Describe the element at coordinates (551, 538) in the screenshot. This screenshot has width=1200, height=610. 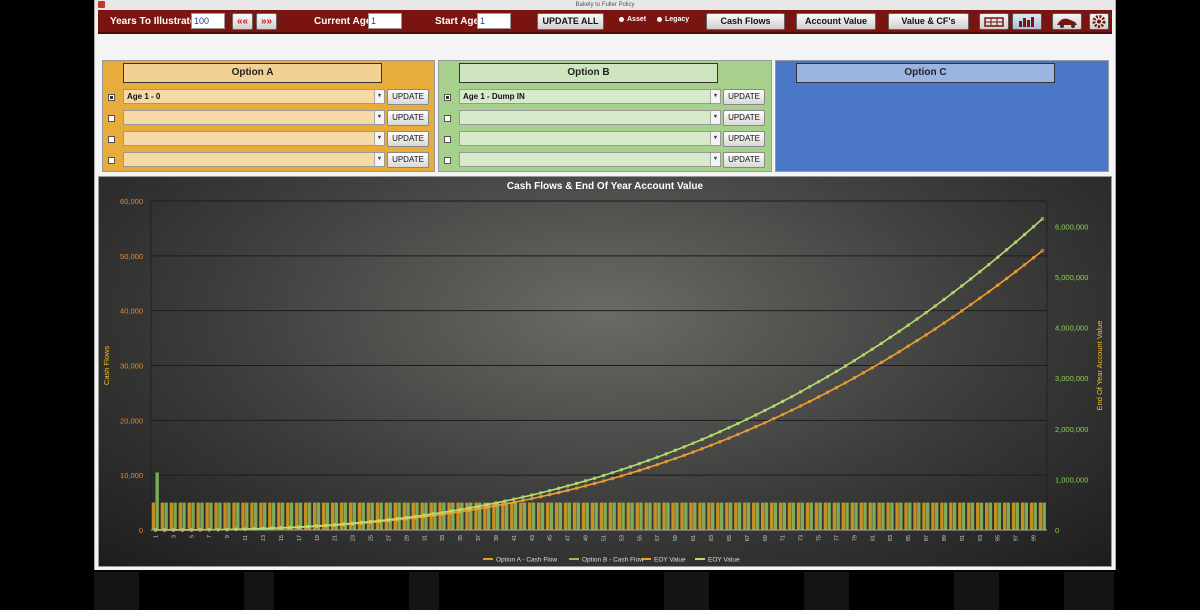
I see `x-tick-label: 45` at that location.